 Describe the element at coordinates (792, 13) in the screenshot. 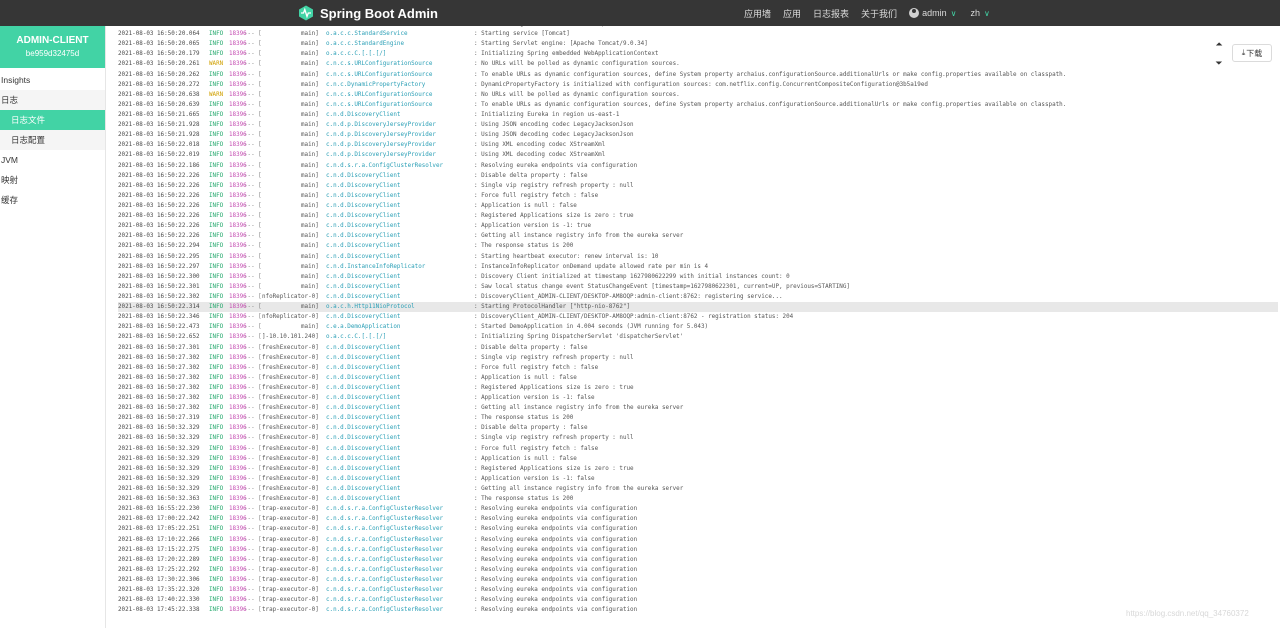

I see `nav-link-applications: 应用` at that location.